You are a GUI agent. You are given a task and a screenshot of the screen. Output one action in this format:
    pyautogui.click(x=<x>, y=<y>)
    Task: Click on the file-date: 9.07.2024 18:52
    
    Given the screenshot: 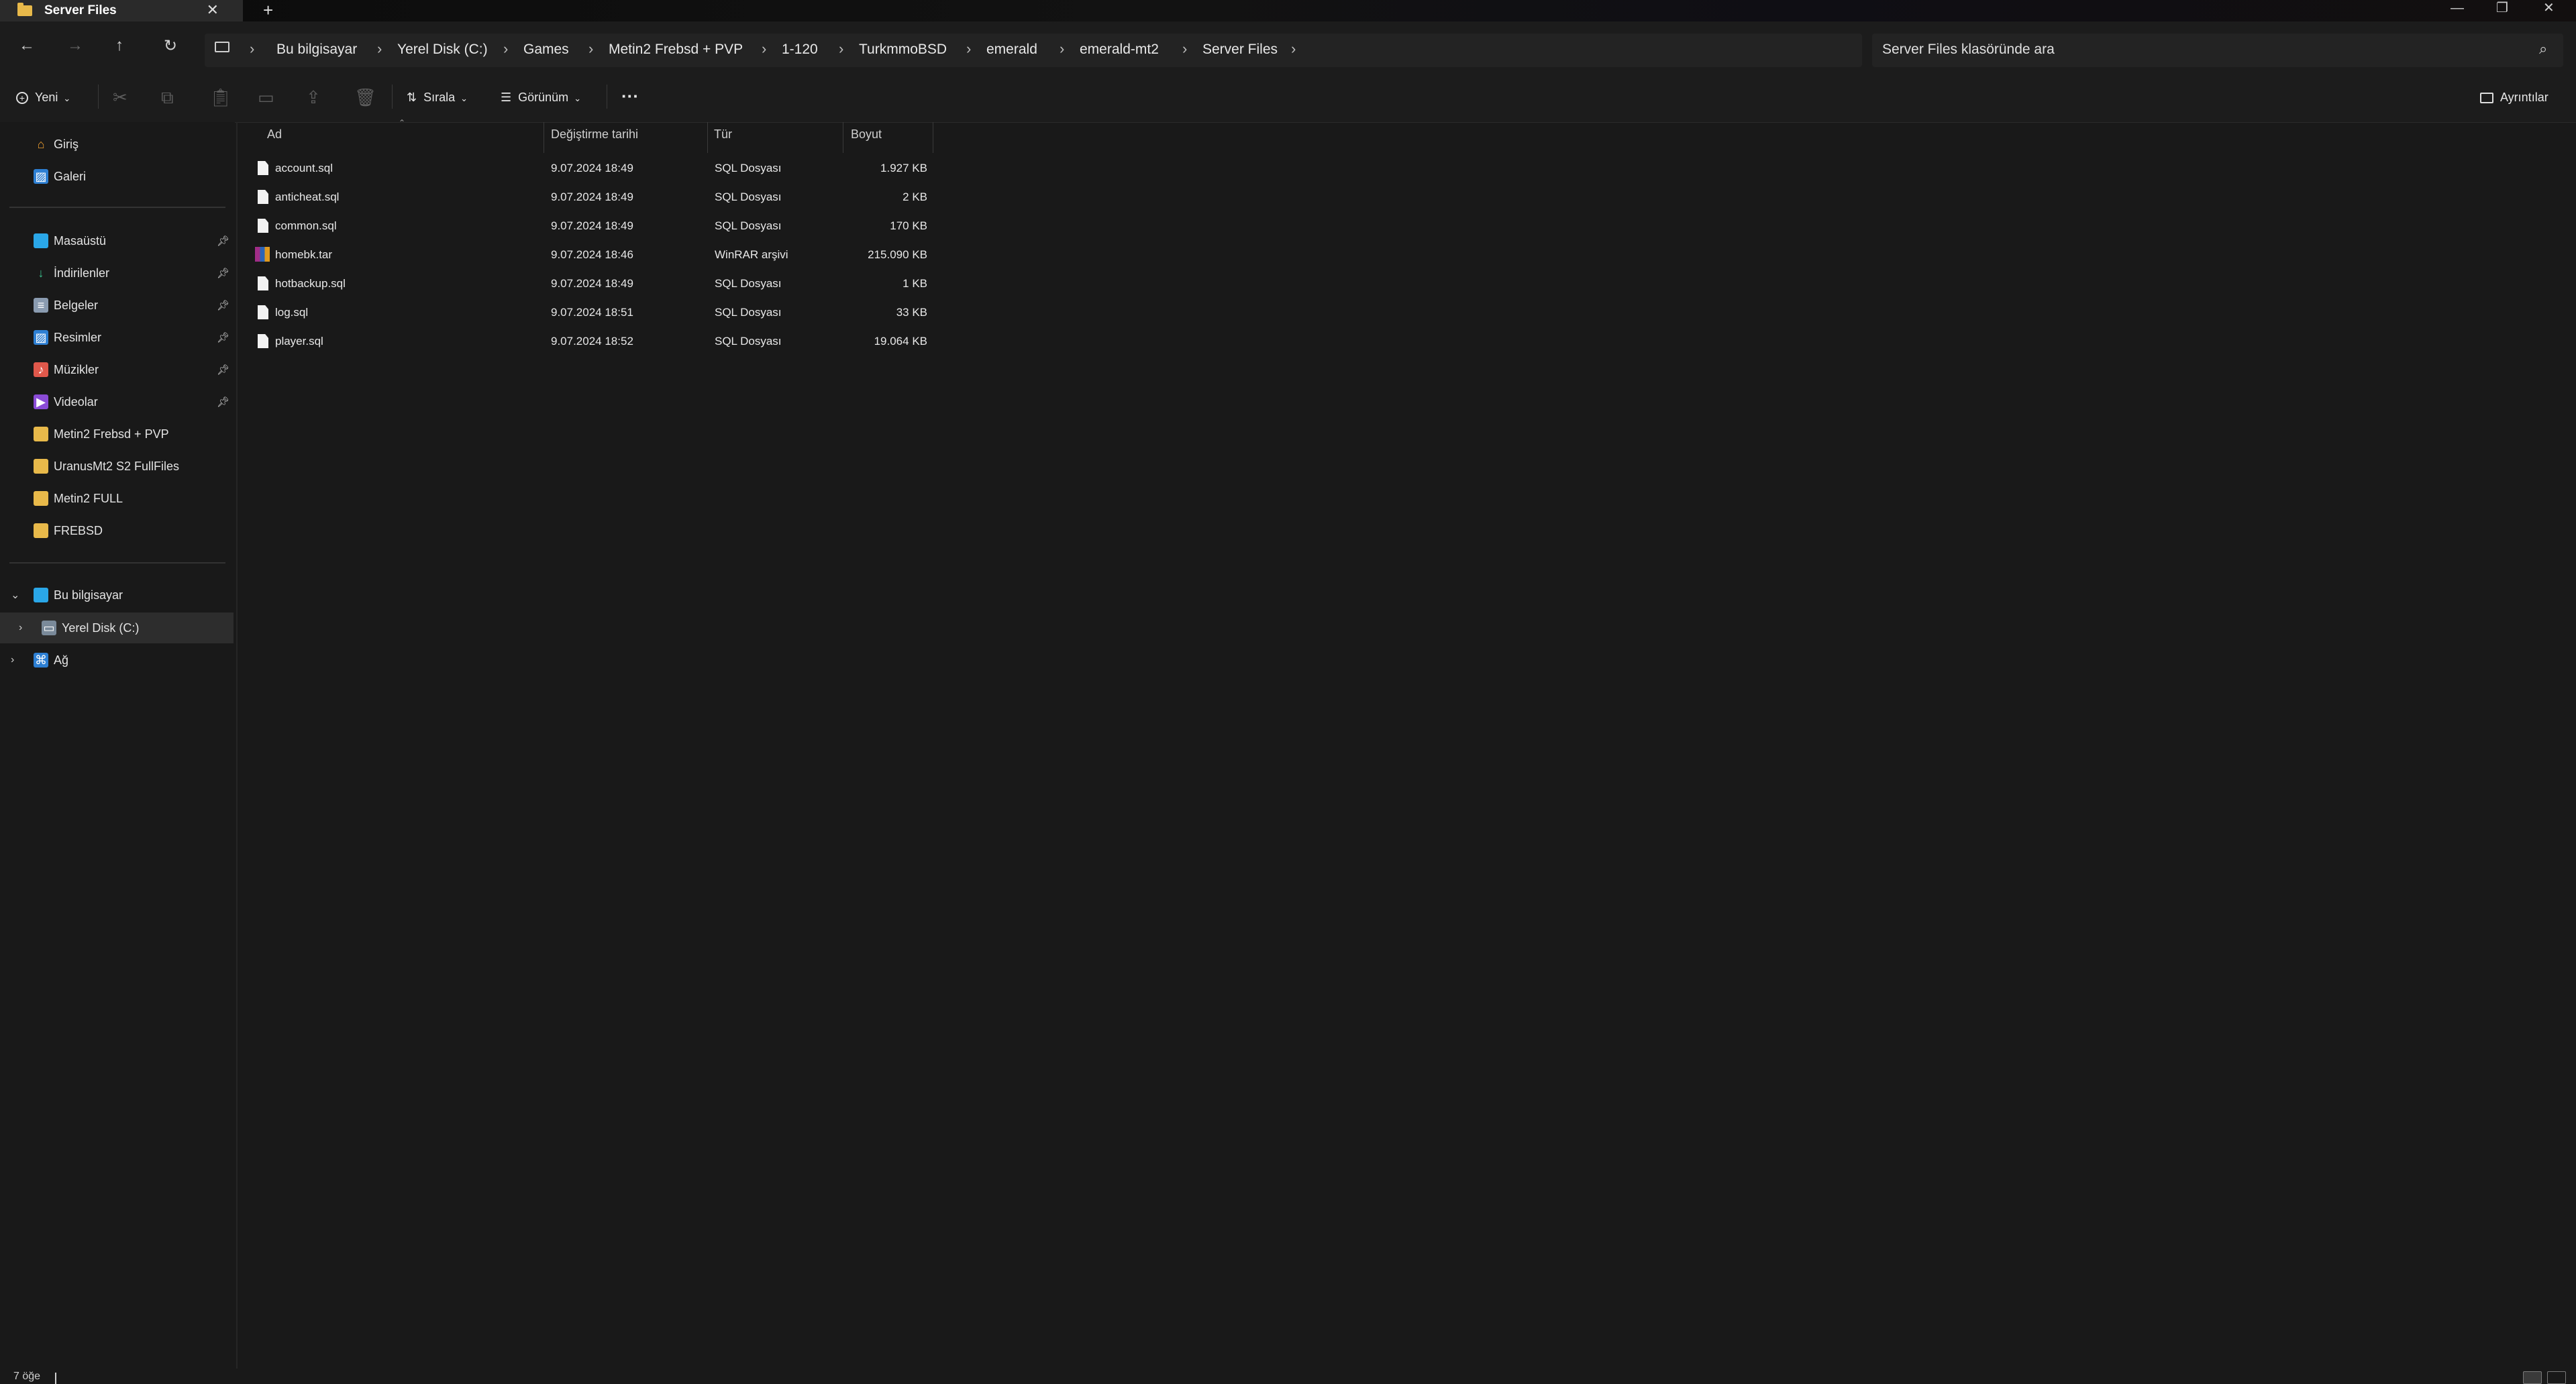 What is the action you would take?
    pyautogui.click(x=592, y=341)
    